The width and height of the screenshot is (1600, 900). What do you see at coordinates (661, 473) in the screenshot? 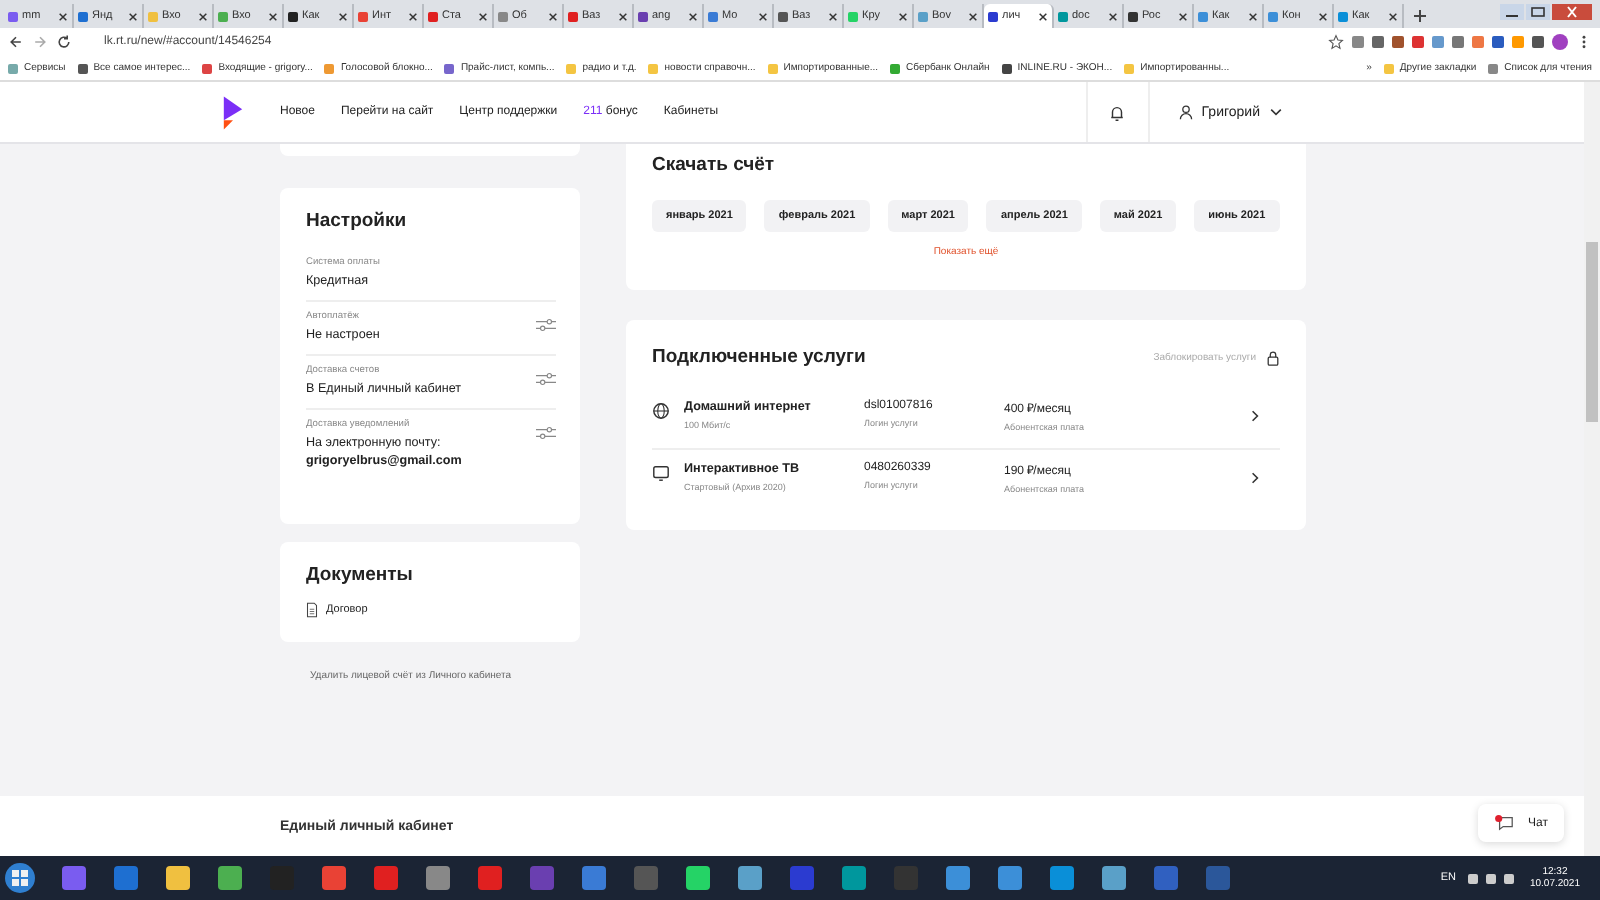
I see `tv-icon` at bounding box center [661, 473].